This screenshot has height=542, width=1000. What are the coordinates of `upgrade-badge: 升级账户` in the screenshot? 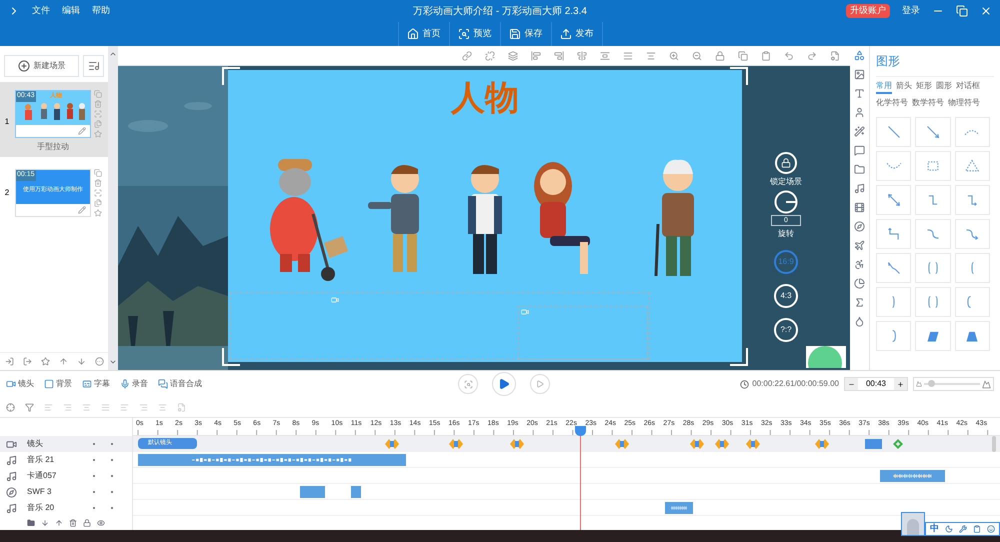 It's located at (868, 11).